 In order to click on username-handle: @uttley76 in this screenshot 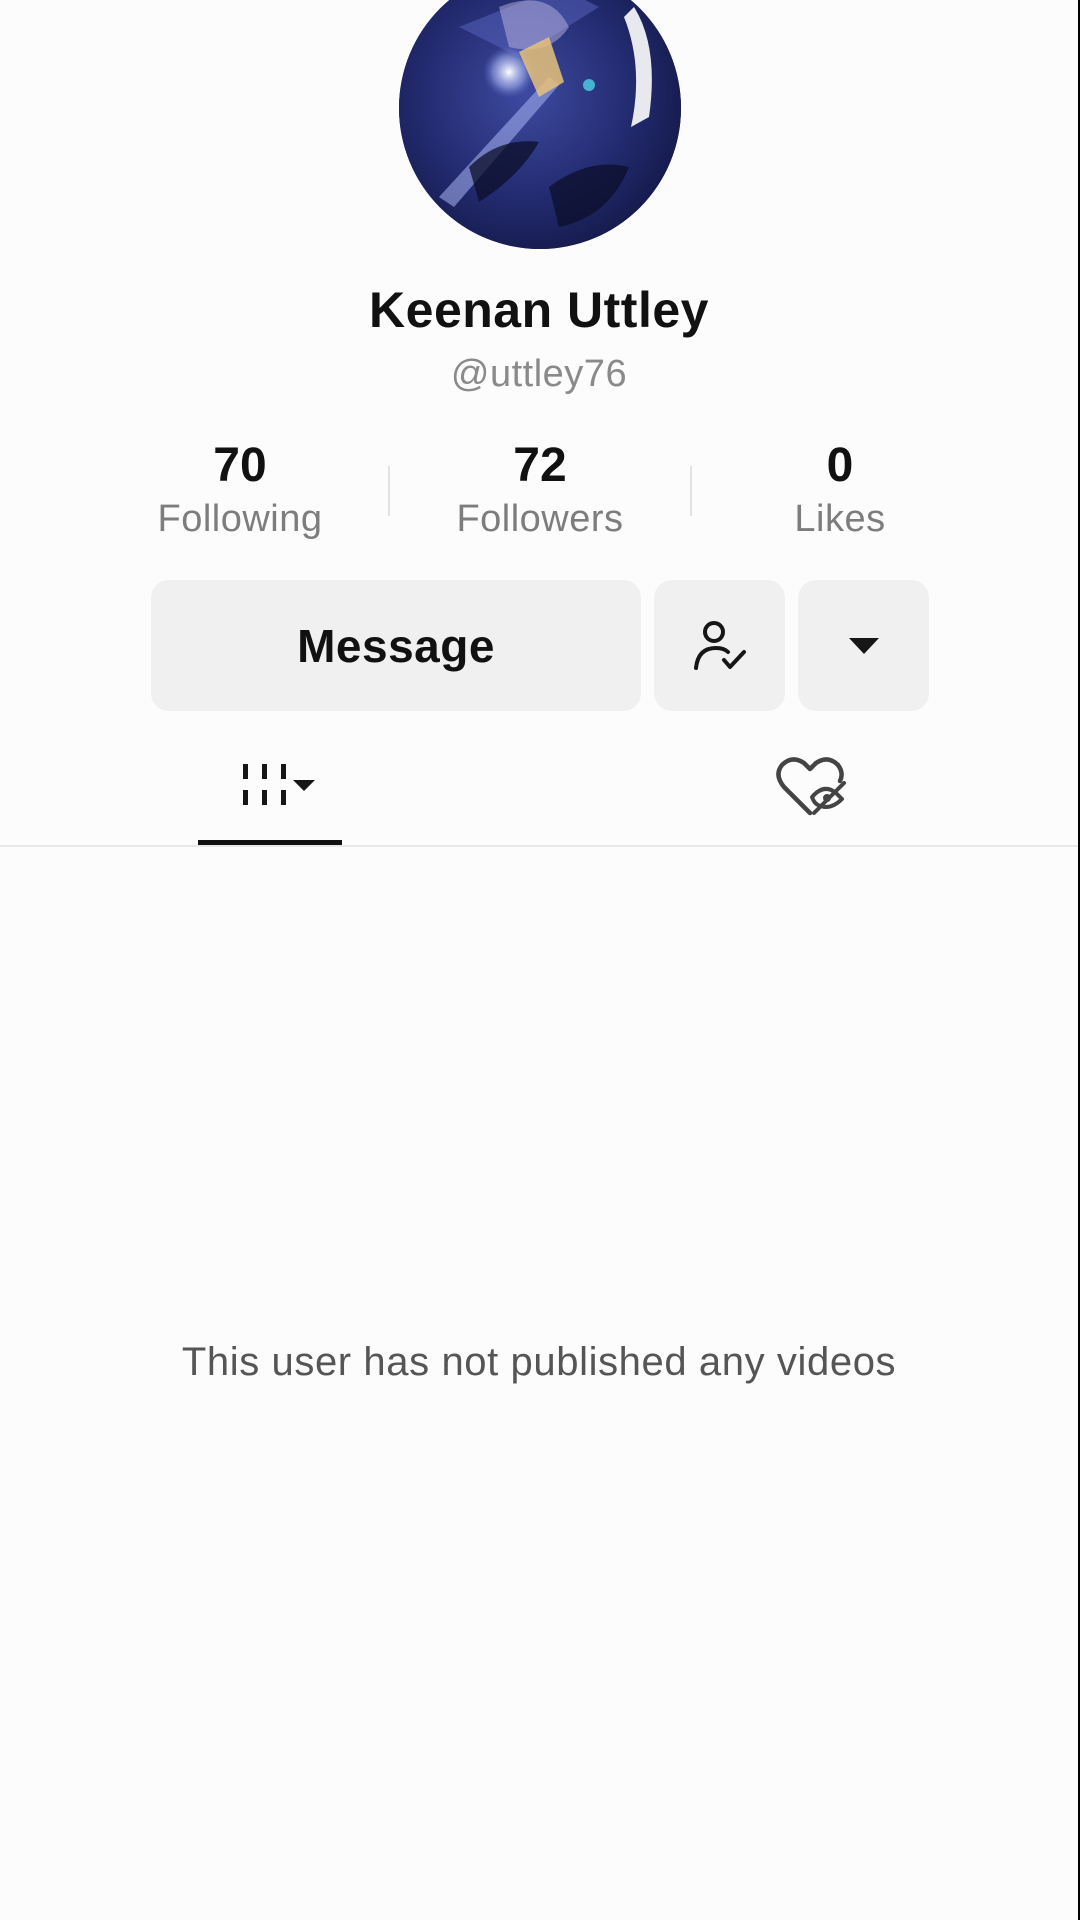, I will do `click(539, 374)`.